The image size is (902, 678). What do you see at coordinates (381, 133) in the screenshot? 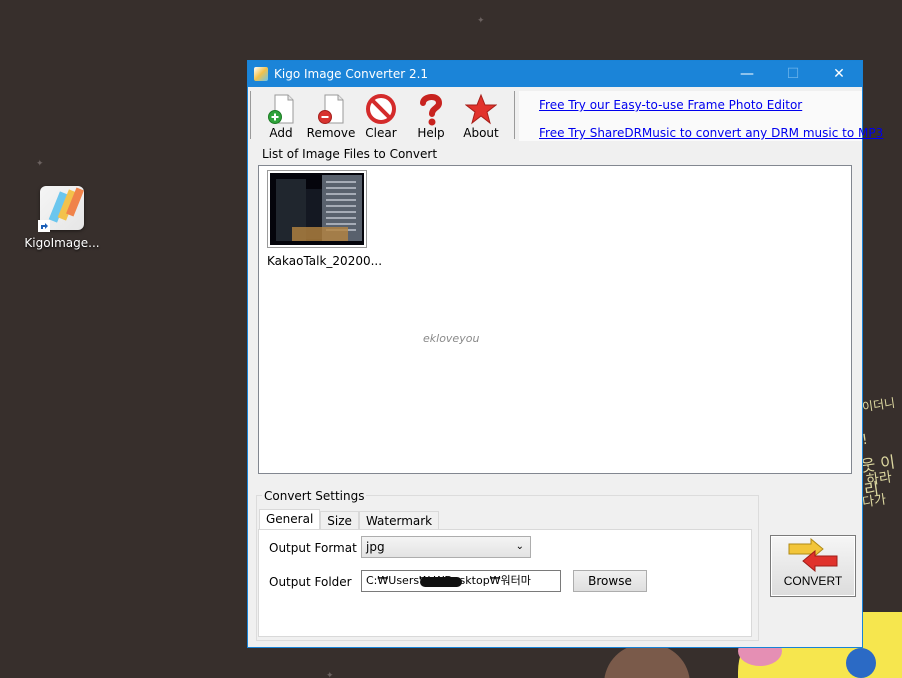
I see `clear-label: Clear` at bounding box center [381, 133].